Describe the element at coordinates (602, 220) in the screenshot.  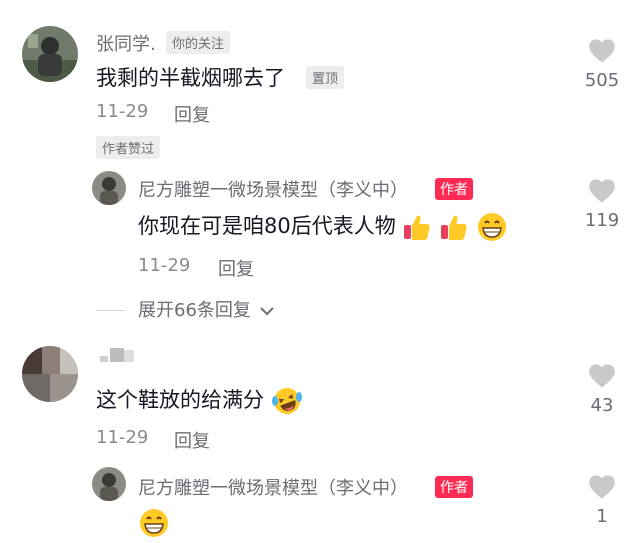
I see `like-count: 119` at that location.